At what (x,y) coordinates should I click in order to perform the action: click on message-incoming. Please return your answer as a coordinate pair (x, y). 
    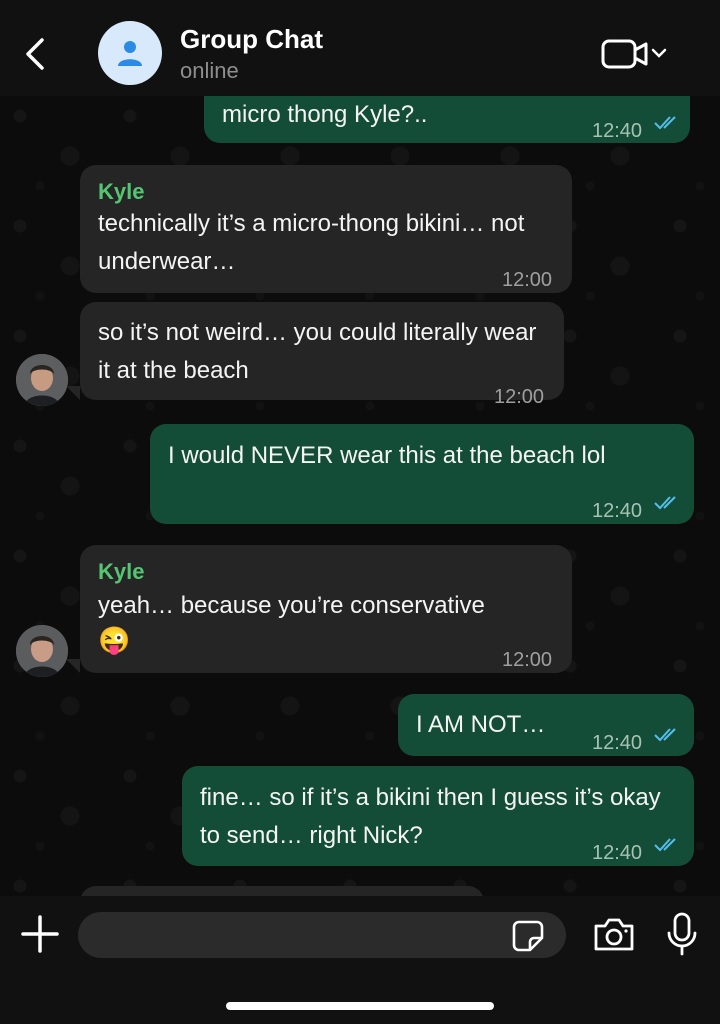
    Looking at the image, I should click on (282, 891).